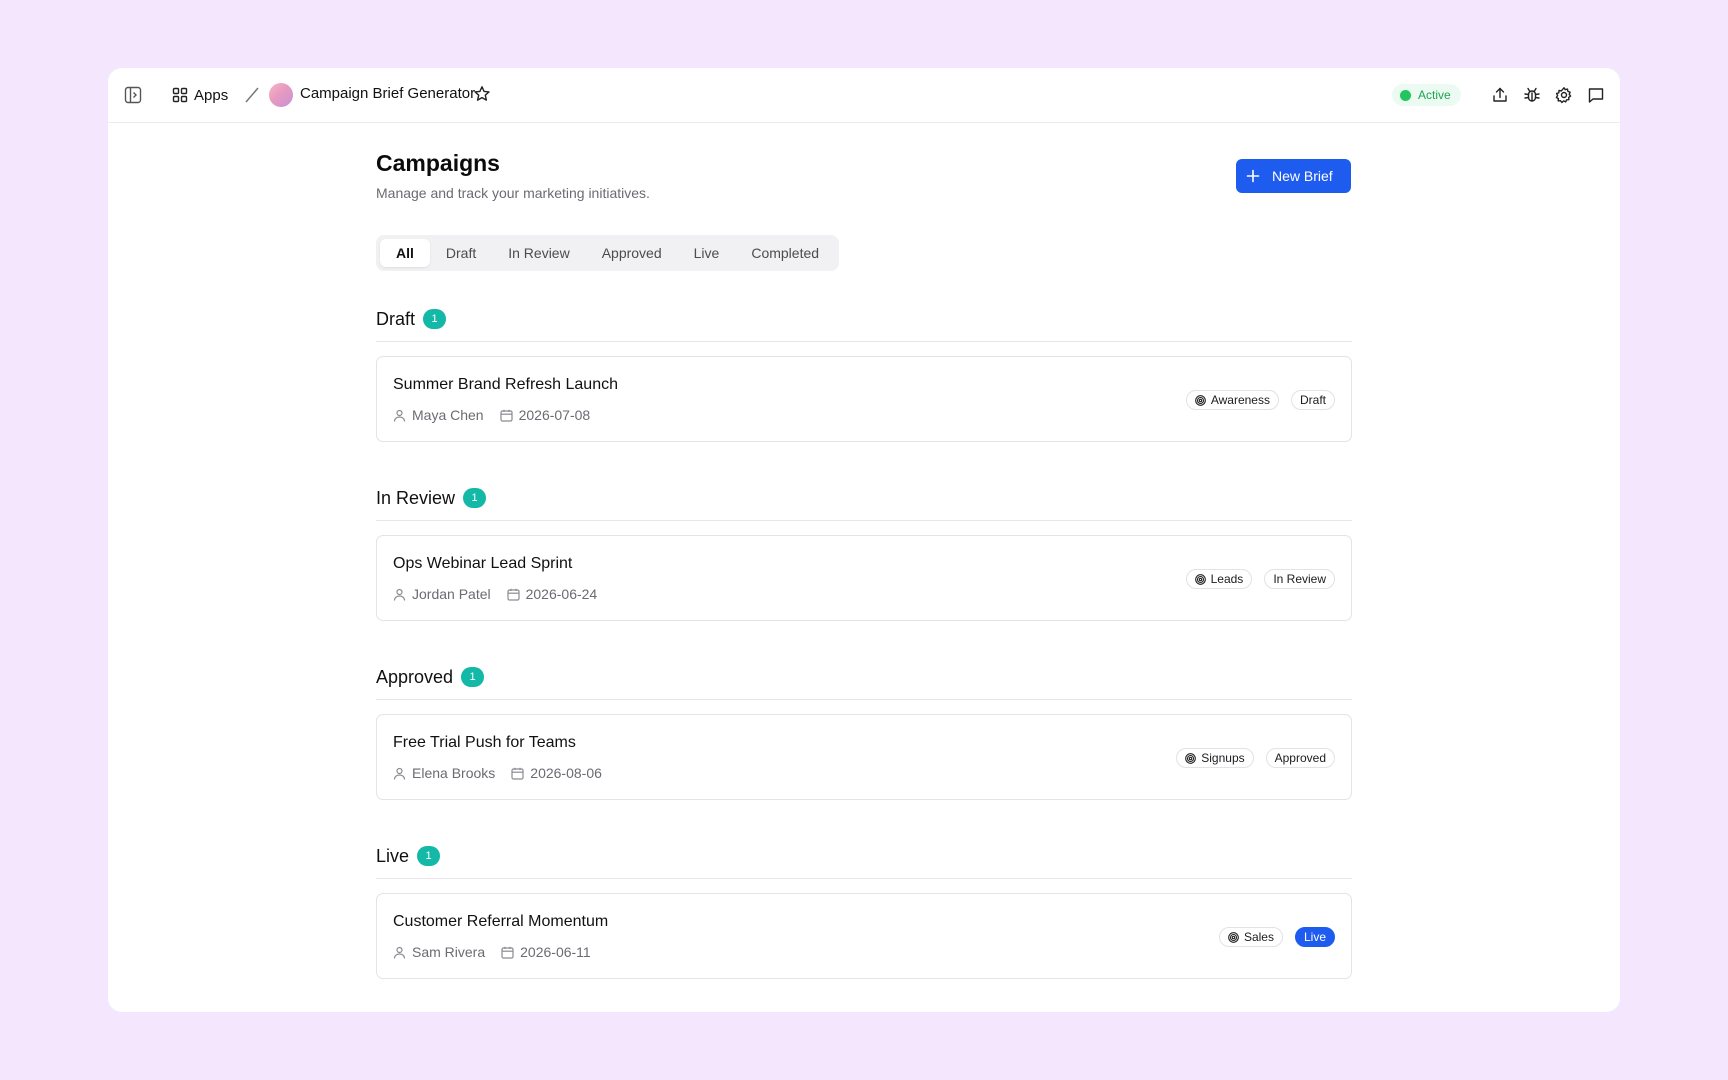 The image size is (1728, 1080). I want to click on campaign-date: 2026-08-06, so click(566, 773).